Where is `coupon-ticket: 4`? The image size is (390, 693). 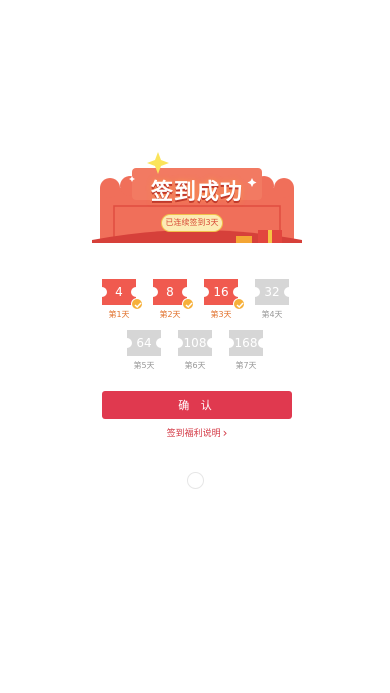
coupon-ticket: 4 is located at coordinates (122, 294).